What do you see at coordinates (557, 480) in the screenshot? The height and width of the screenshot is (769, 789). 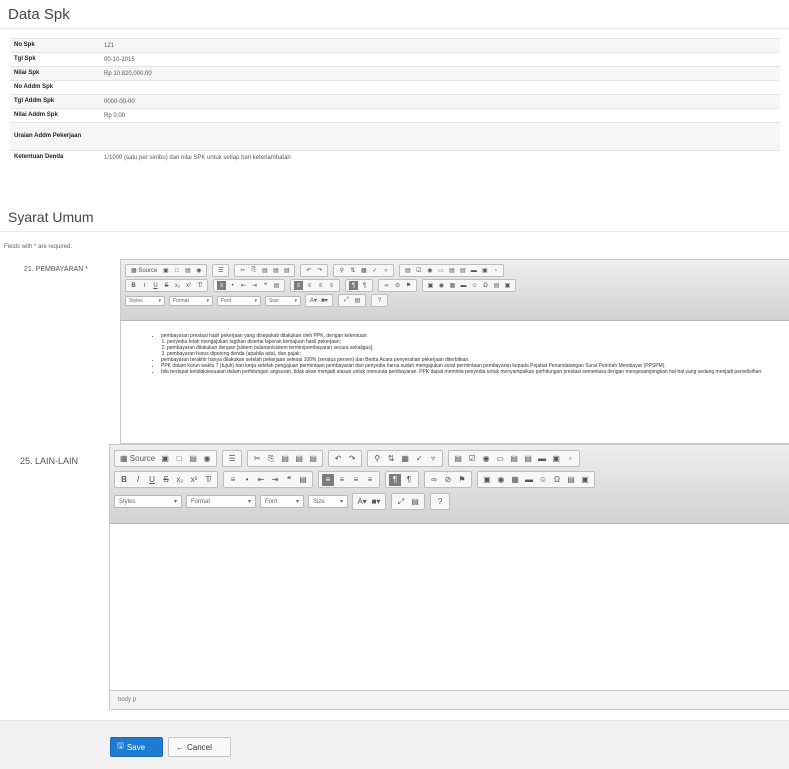 I see `special-char-icon: Ω` at bounding box center [557, 480].